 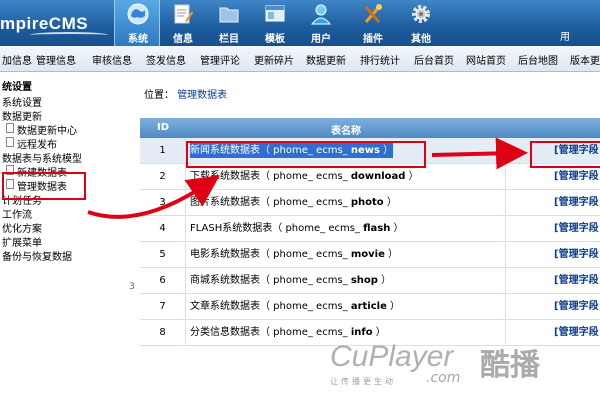 What do you see at coordinates (183, 14) in the screenshot?
I see `document-edit-icon` at bounding box center [183, 14].